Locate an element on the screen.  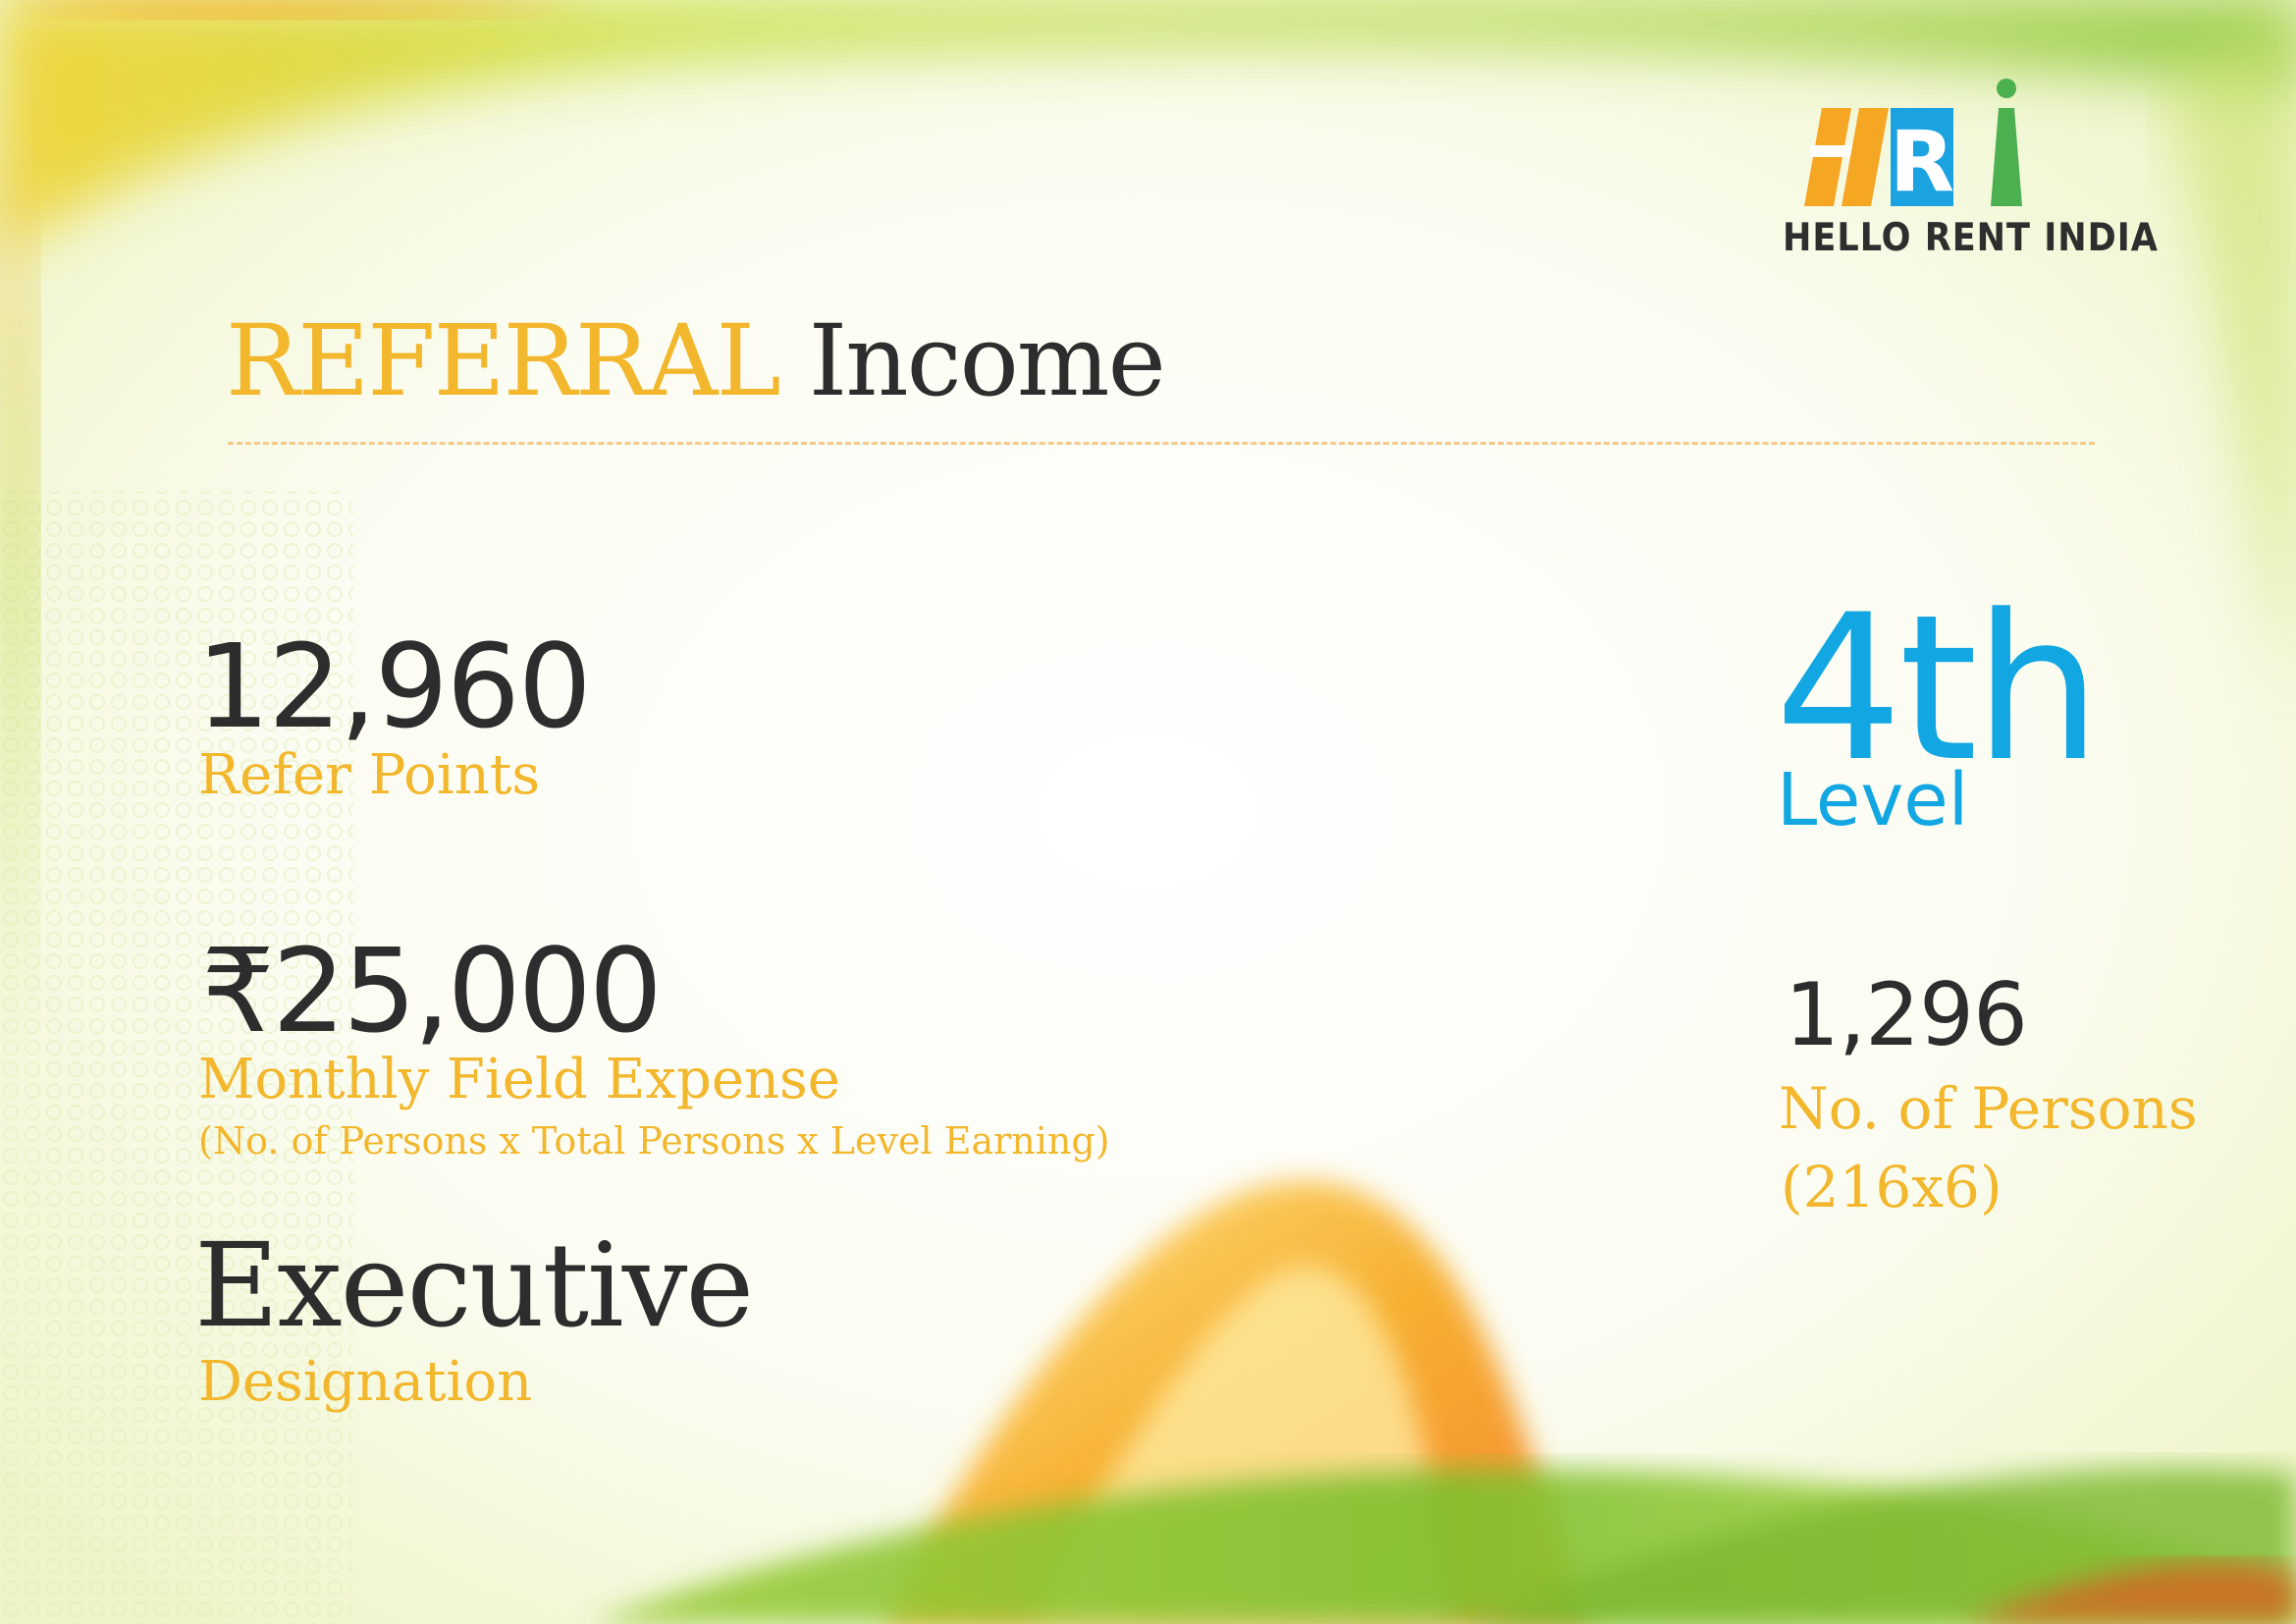
page-title: REFERRAL Income is located at coordinates (696, 361).